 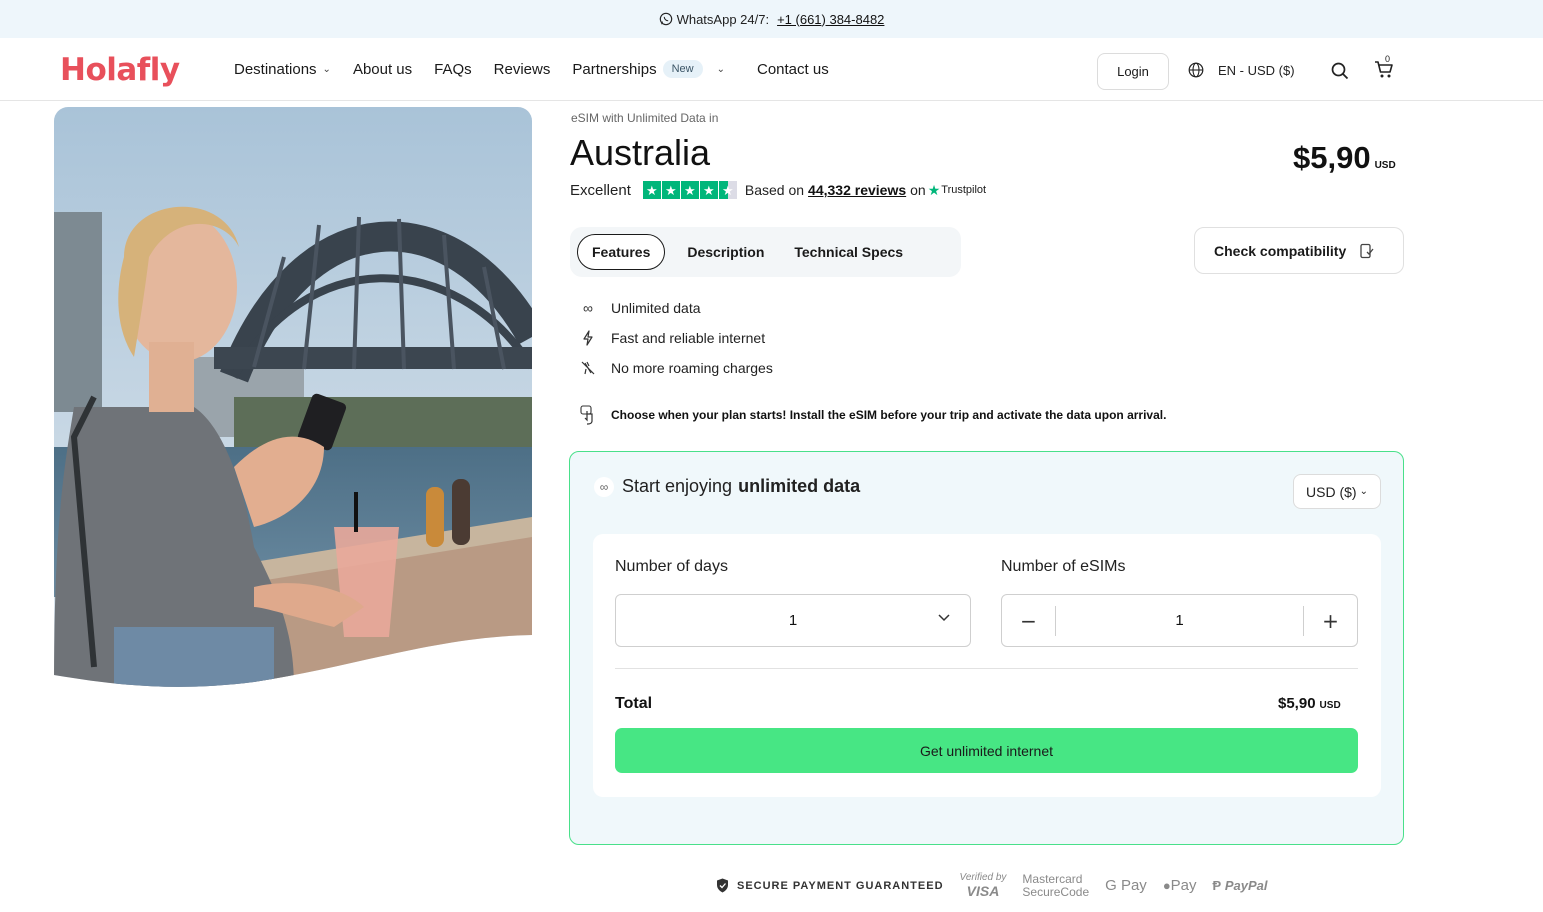 What do you see at coordinates (1331, 491) in the screenshot?
I see `currency-label: USD ($)` at bounding box center [1331, 491].